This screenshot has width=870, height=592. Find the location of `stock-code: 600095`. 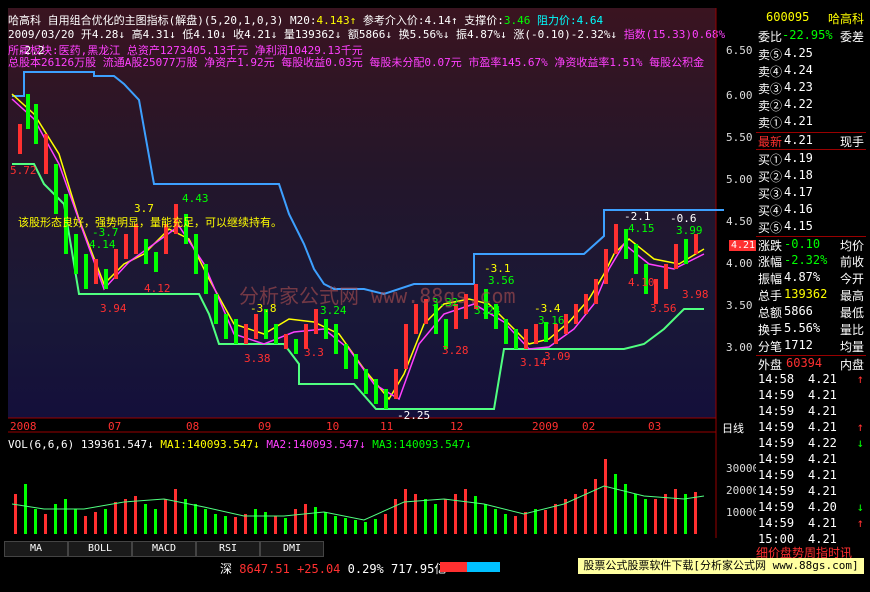

stock-code: 600095 is located at coordinates (788, 17).